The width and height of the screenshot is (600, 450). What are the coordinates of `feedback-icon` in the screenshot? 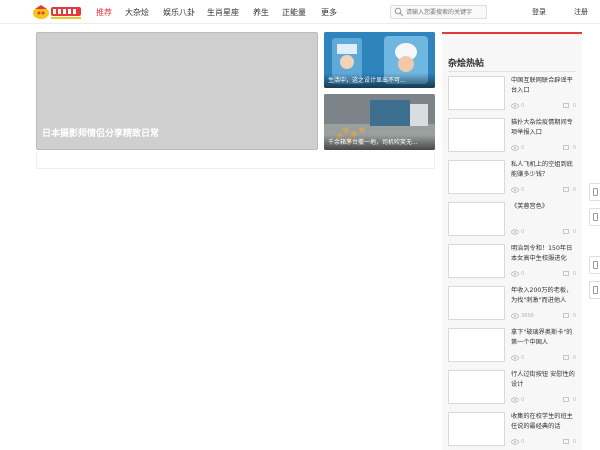 It's located at (595, 265).